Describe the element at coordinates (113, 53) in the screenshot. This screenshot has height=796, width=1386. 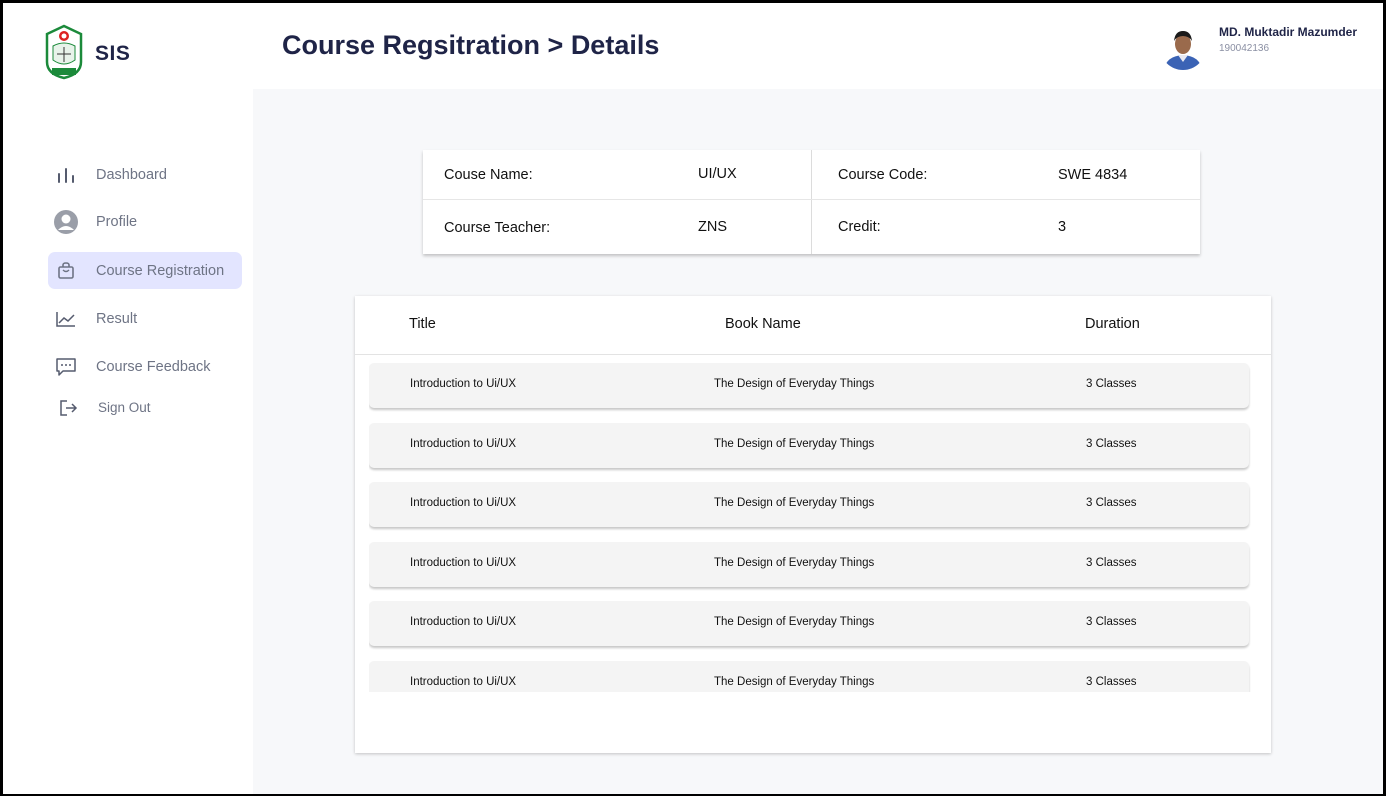
I see `app-brand: SIS` at that location.